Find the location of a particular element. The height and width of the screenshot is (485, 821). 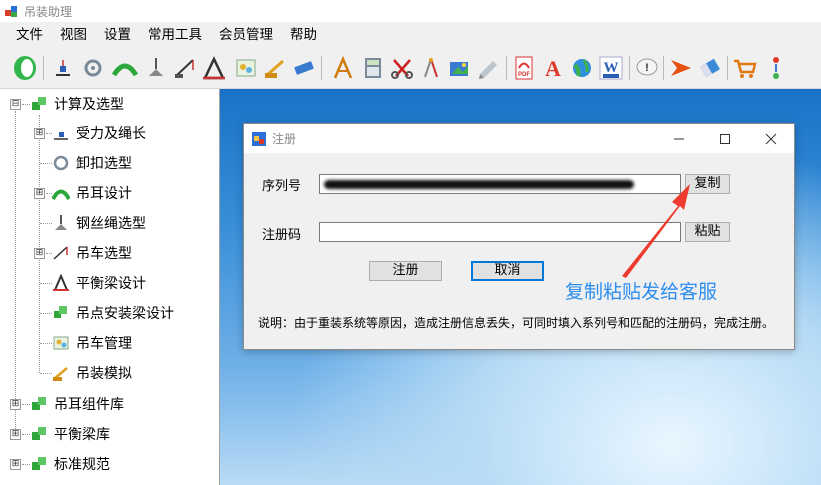

annotation-text: 复制粘贴发给客服 is located at coordinates (641, 292).